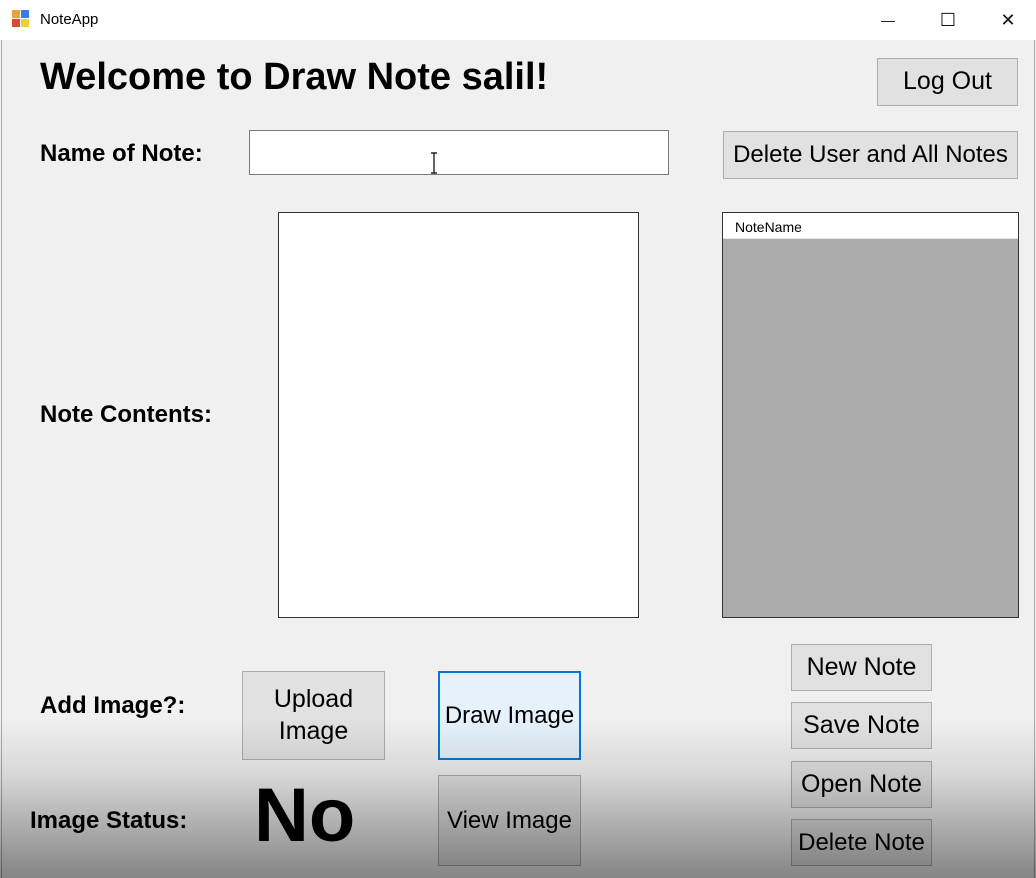 The image size is (1036, 878). What do you see at coordinates (126, 414) in the screenshot?
I see `note-contents-label: Note Contents:` at bounding box center [126, 414].